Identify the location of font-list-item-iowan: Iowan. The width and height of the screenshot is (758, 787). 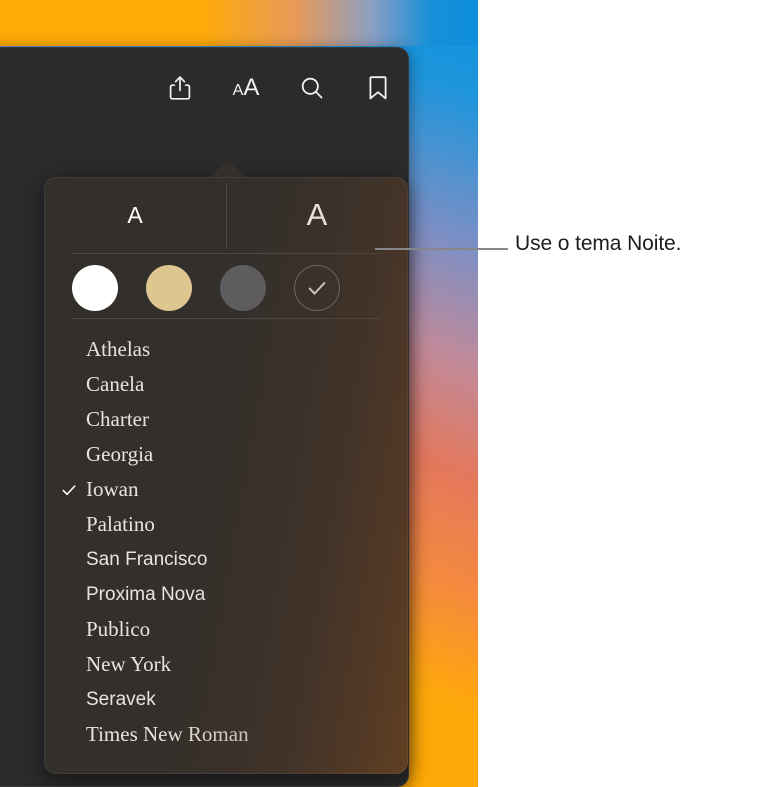
(226, 489).